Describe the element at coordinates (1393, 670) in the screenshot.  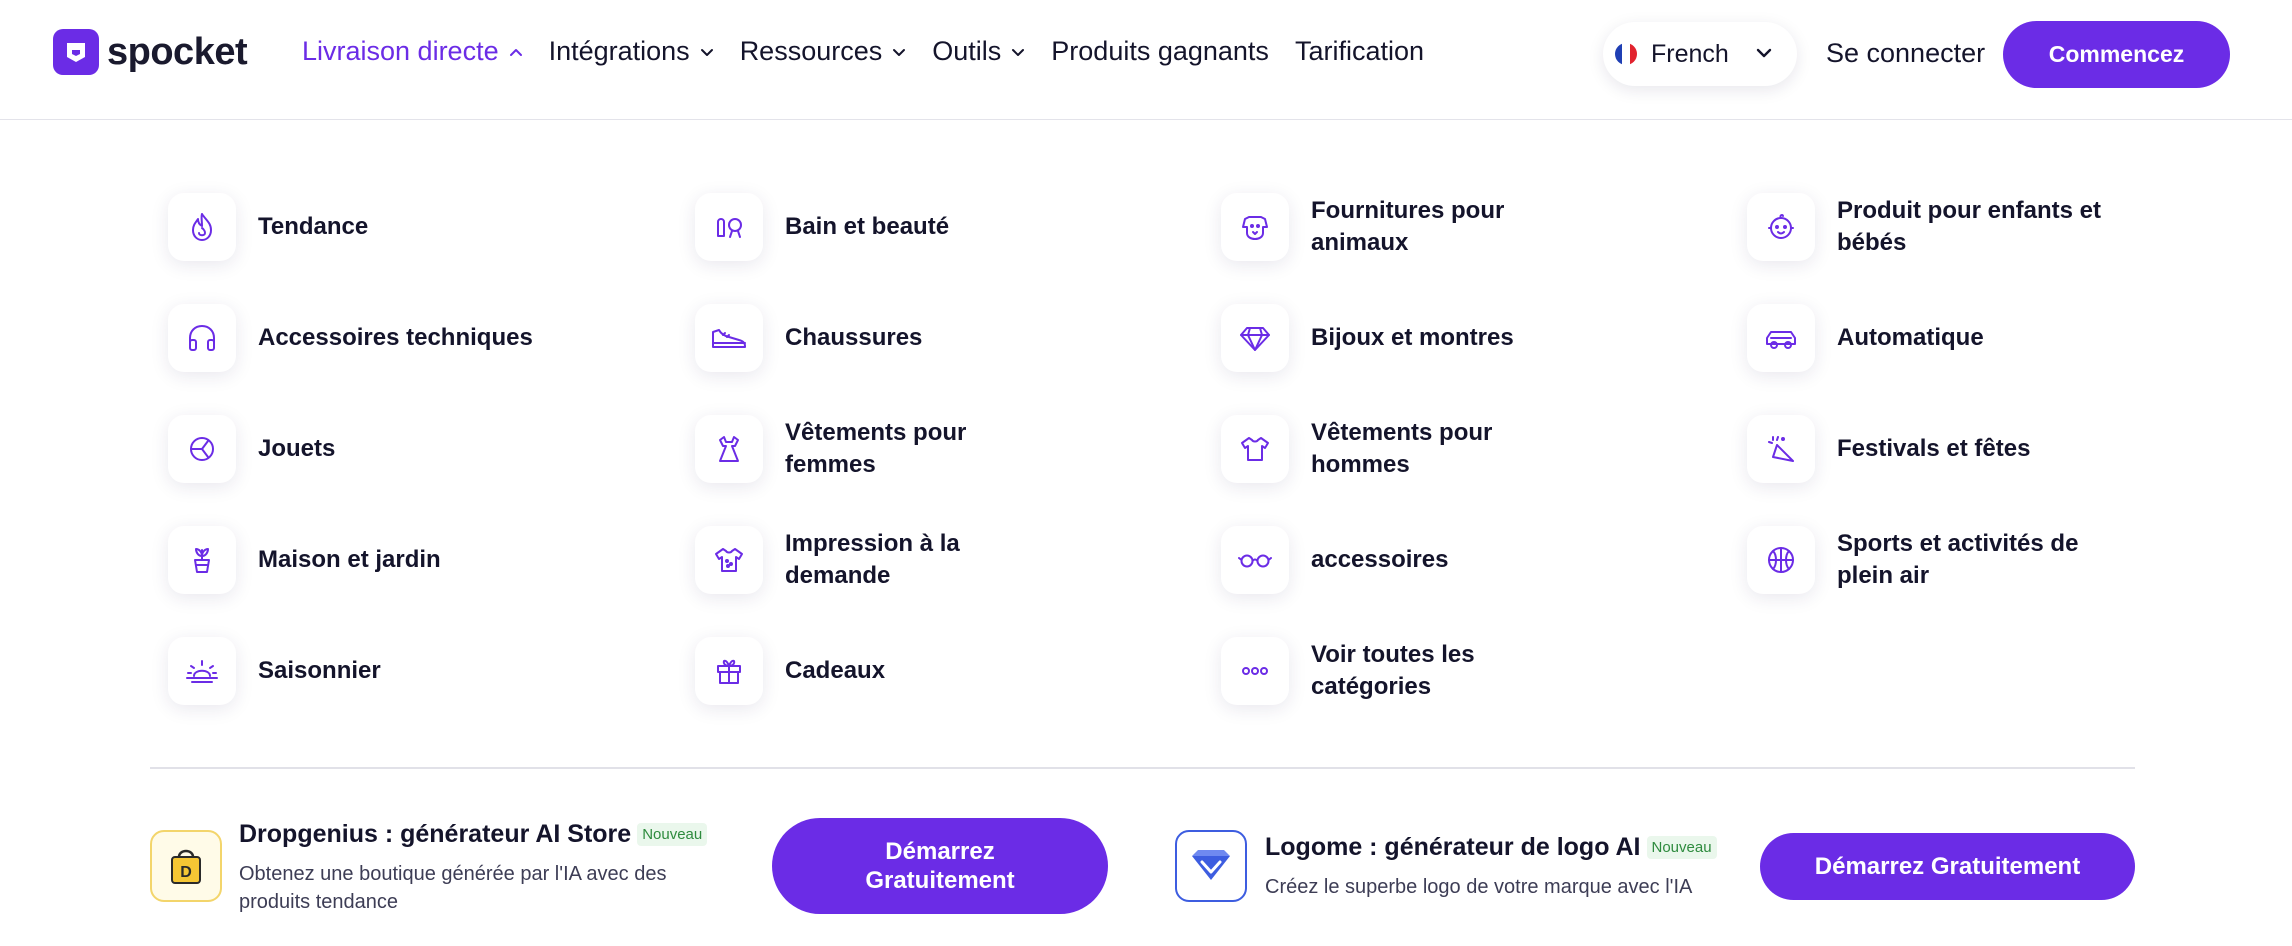
I see `category-label: Voir toutes les catégories` at that location.